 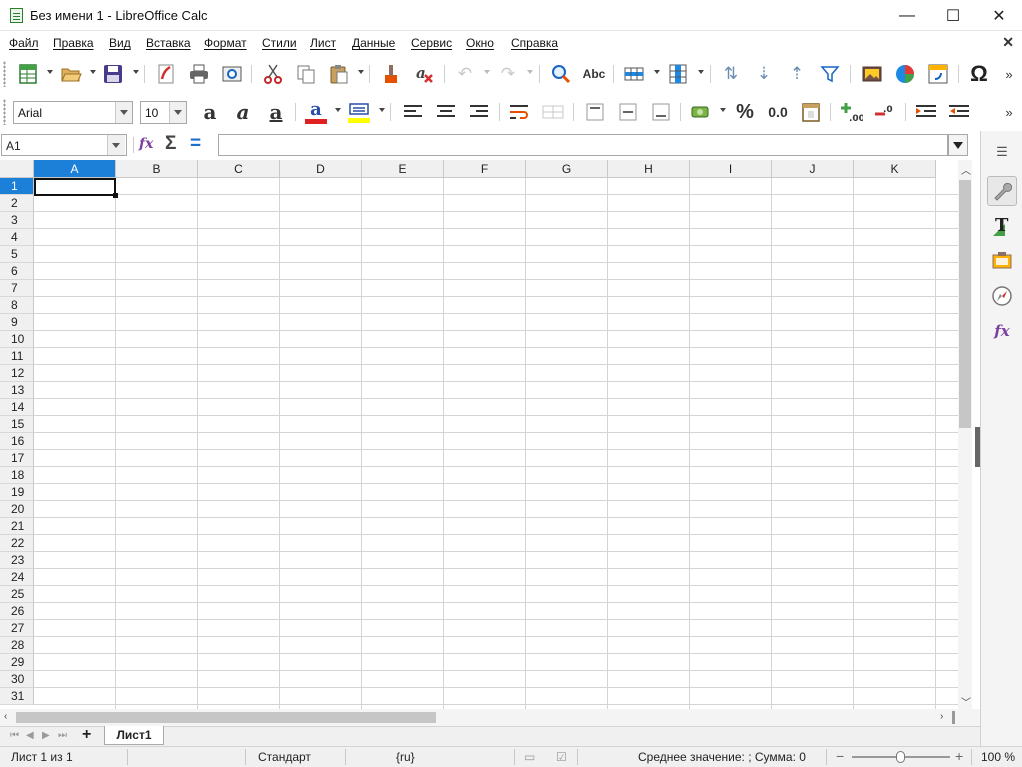 What do you see at coordinates (239, 169) in the screenshot?
I see `column-header: C` at bounding box center [239, 169].